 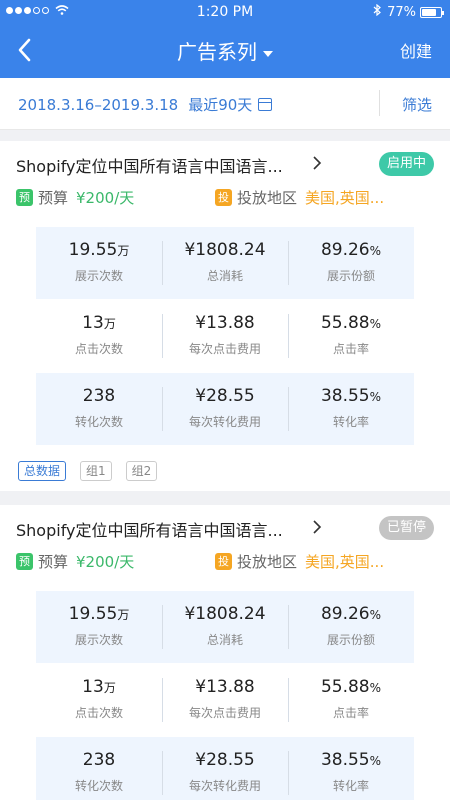 What do you see at coordinates (98, 276) in the screenshot?
I see `metric-caption: 展示次数` at bounding box center [98, 276].